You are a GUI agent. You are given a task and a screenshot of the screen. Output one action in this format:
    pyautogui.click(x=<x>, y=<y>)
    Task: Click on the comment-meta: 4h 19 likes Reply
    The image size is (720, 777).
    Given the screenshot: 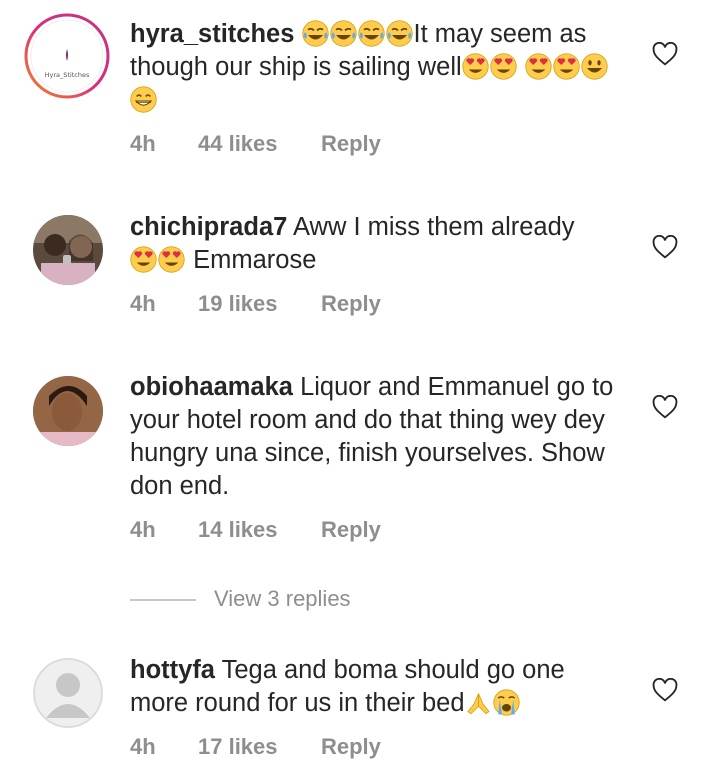 What is the action you would take?
    pyautogui.click(x=255, y=304)
    